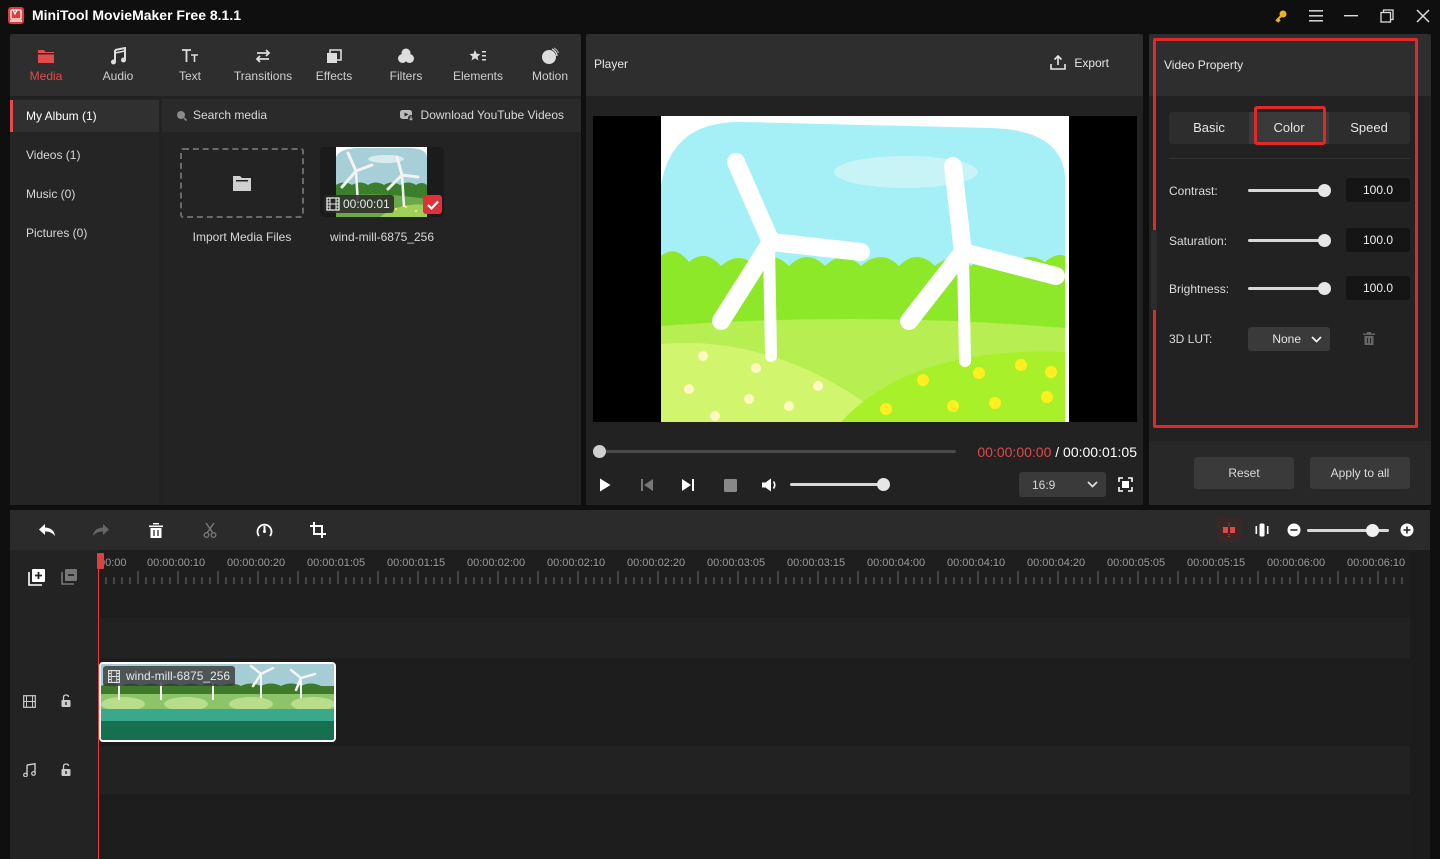 This screenshot has height=859, width=1440. What do you see at coordinates (1372, 530) in the screenshot?
I see `timeline-zoom-slider-handle` at bounding box center [1372, 530].